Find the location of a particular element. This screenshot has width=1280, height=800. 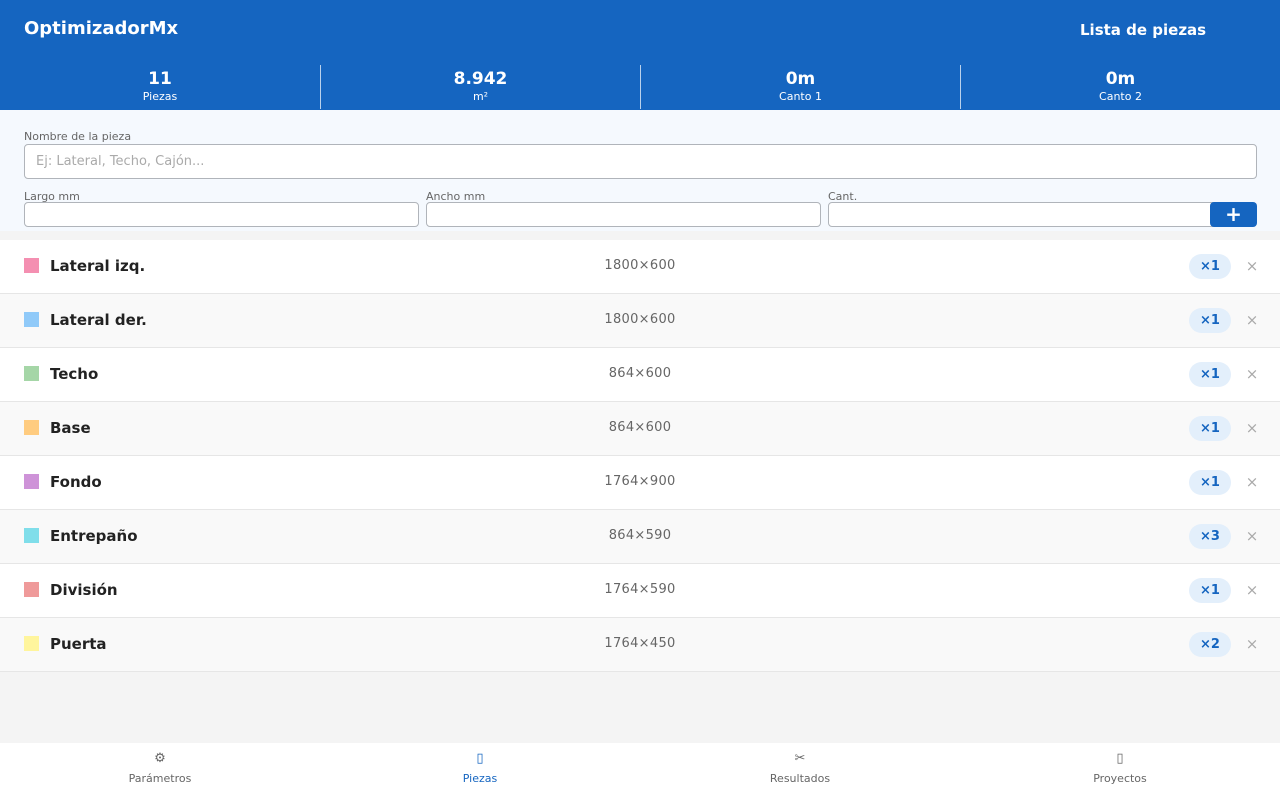

piece-dimensions: 1764×900 is located at coordinates (640, 481).